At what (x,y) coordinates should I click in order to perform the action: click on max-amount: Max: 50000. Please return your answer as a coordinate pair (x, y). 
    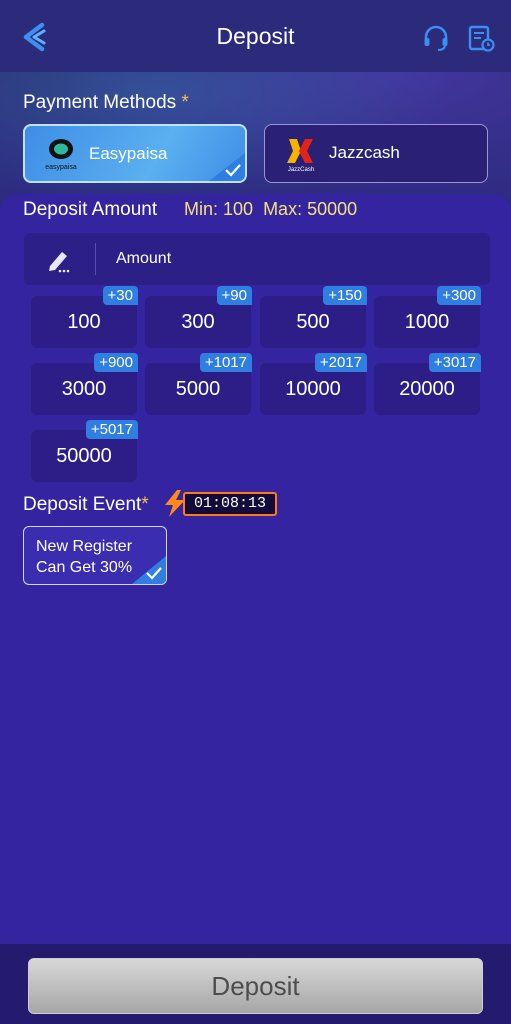
    Looking at the image, I should click on (310, 209).